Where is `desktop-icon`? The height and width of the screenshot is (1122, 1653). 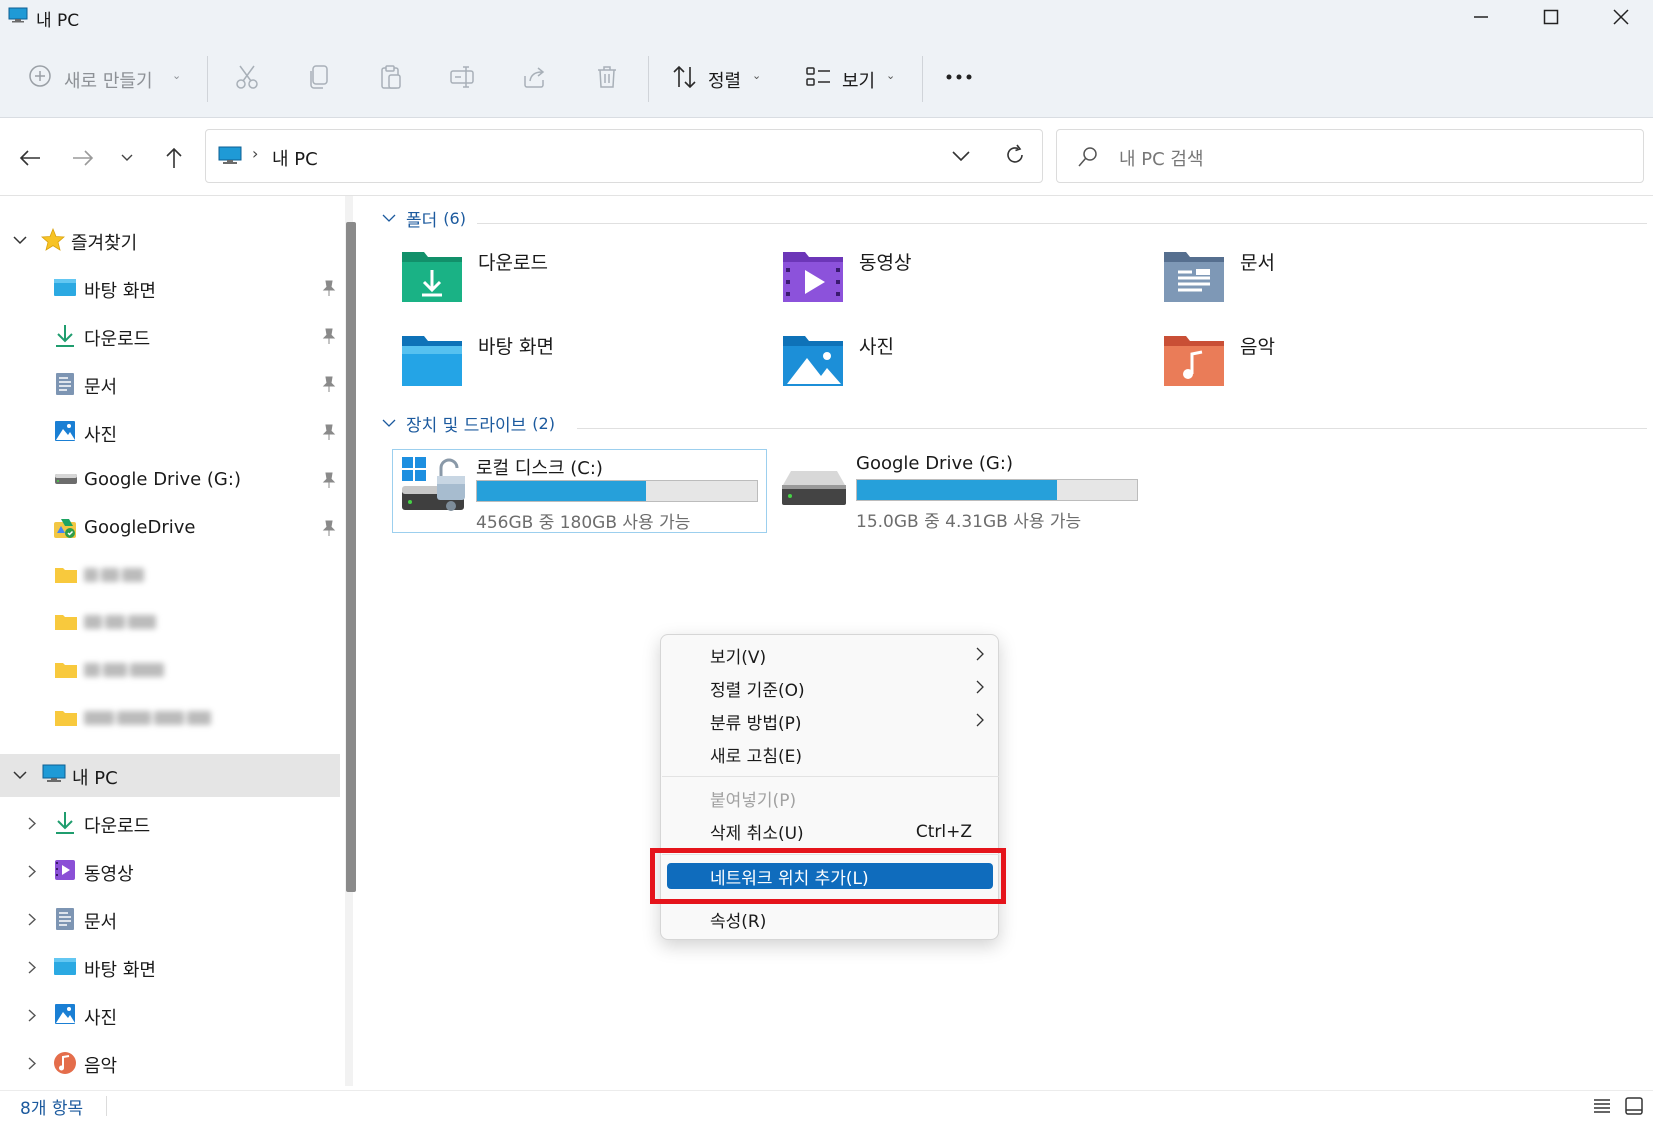
desktop-icon is located at coordinates (65, 287).